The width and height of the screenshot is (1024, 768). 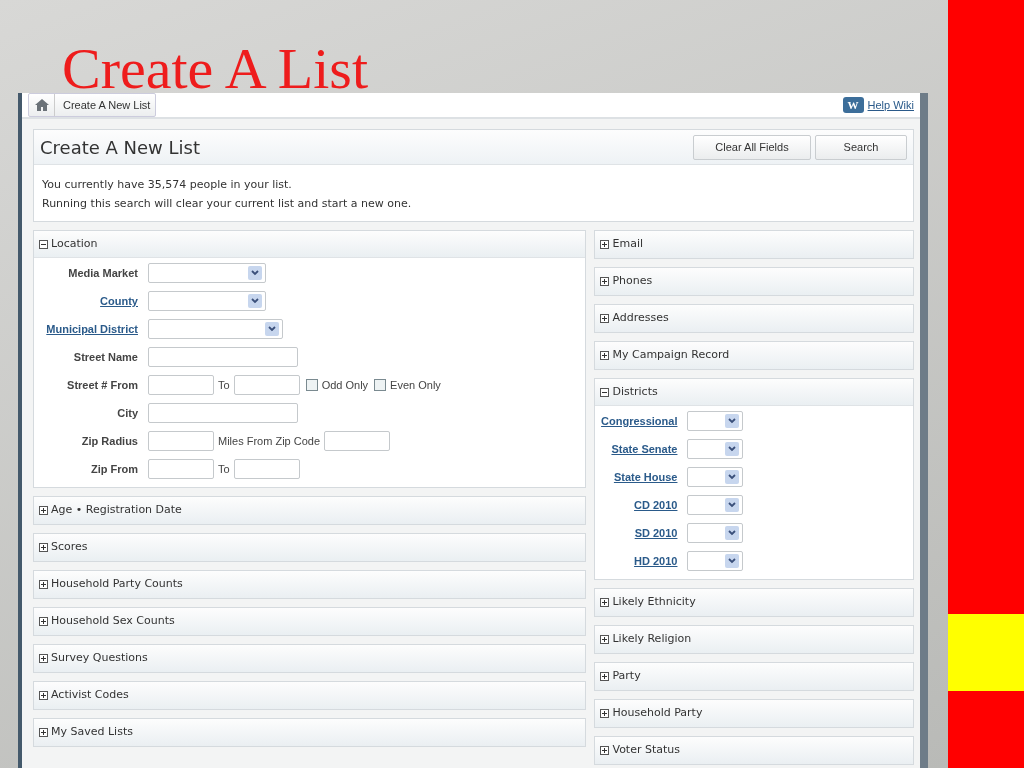 I want to click on field-link: HD 2010, so click(x=641, y=561).